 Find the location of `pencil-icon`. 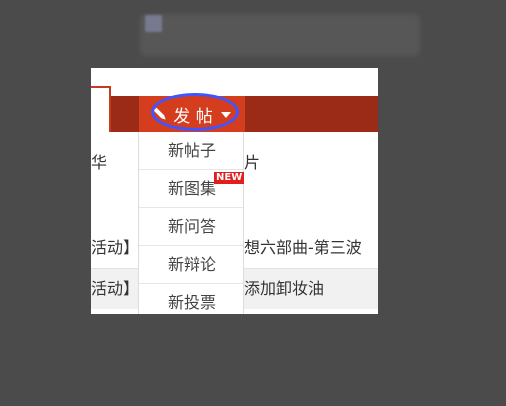

pencil-icon is located at coordinates (160, 114).